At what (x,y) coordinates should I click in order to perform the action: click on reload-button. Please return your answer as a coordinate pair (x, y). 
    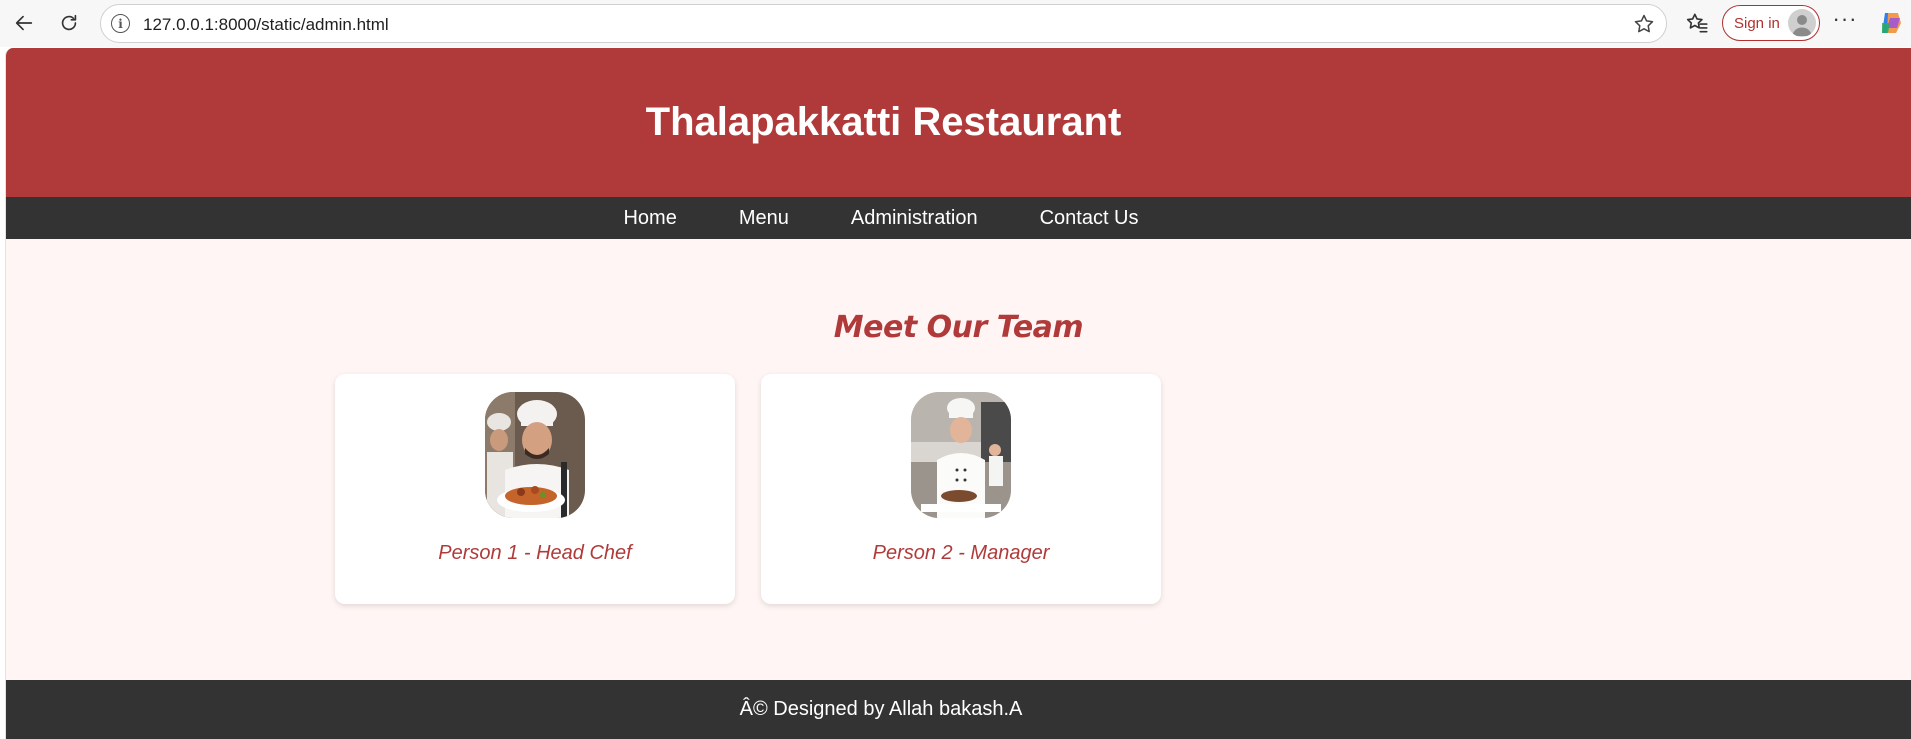
    Looking at the image, I should click on (69, 23).